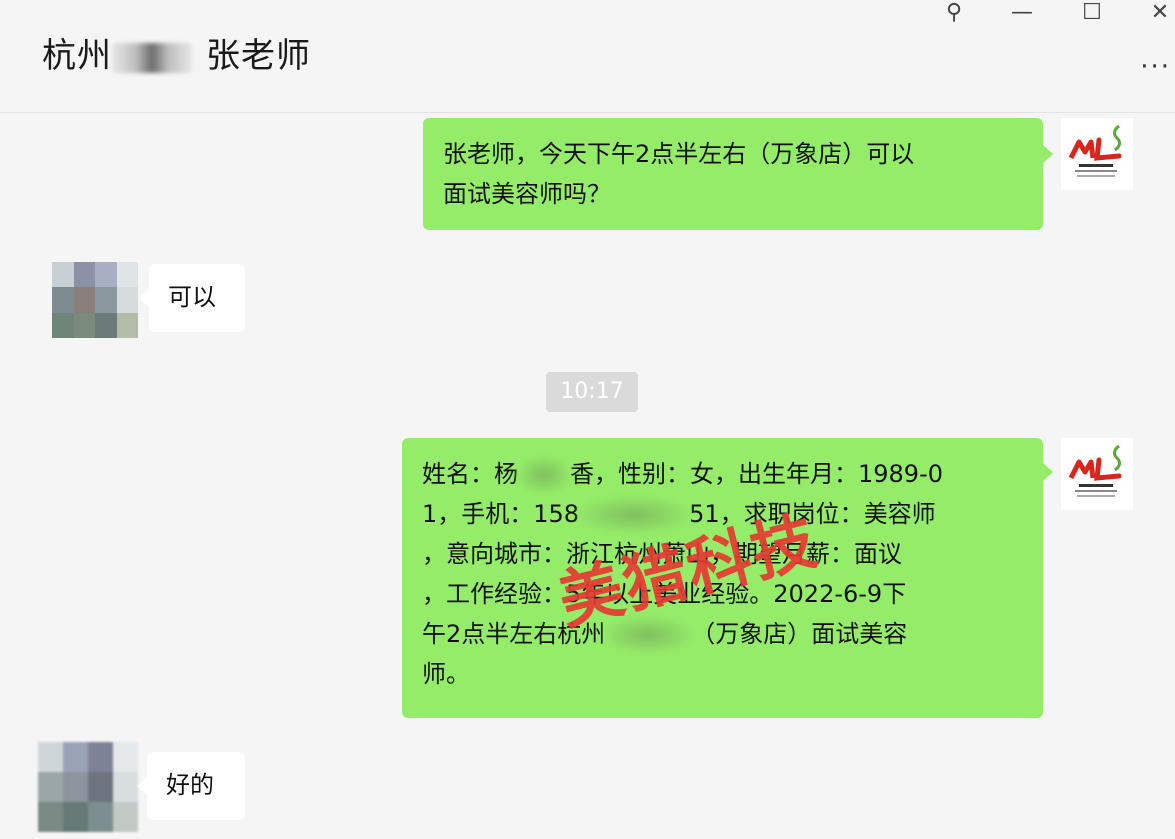  I want to click on more-options-button: ···, so click(1155, 67).